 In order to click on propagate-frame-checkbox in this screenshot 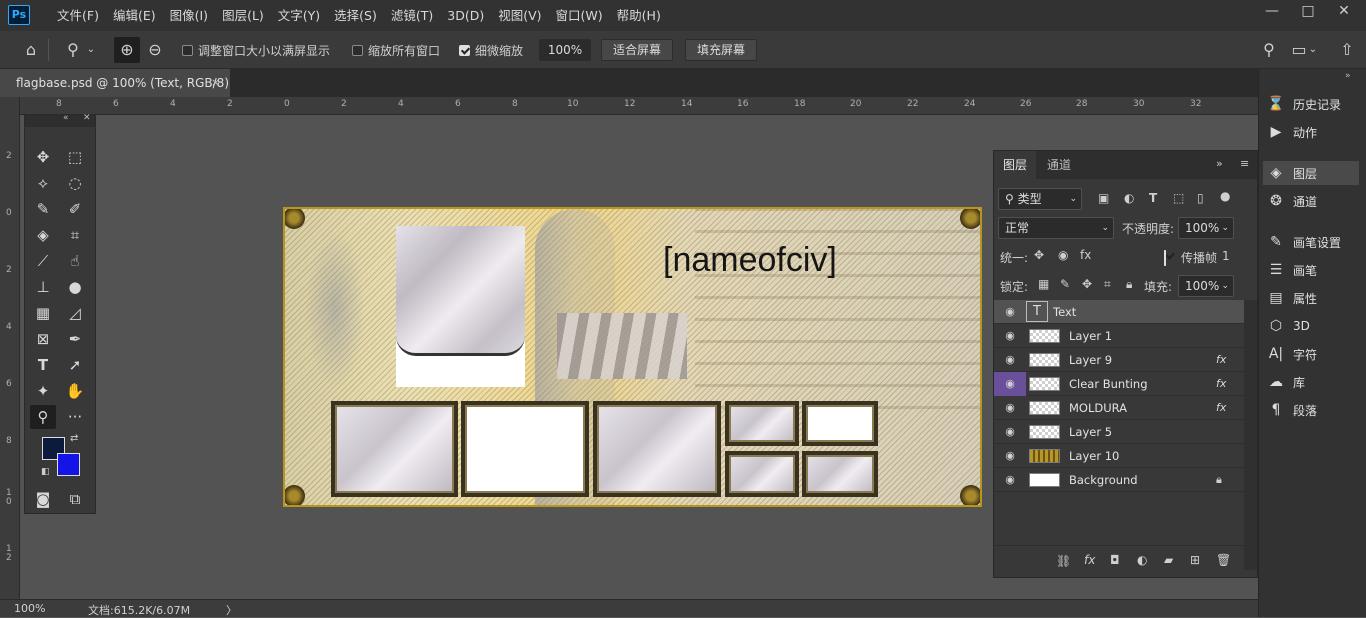, I will do `click(1165, 258)`.